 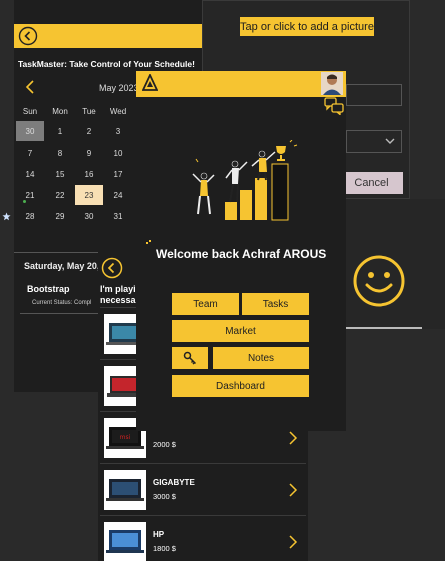 I want to click on calendar-day: 29, so click(x=60, y=216).